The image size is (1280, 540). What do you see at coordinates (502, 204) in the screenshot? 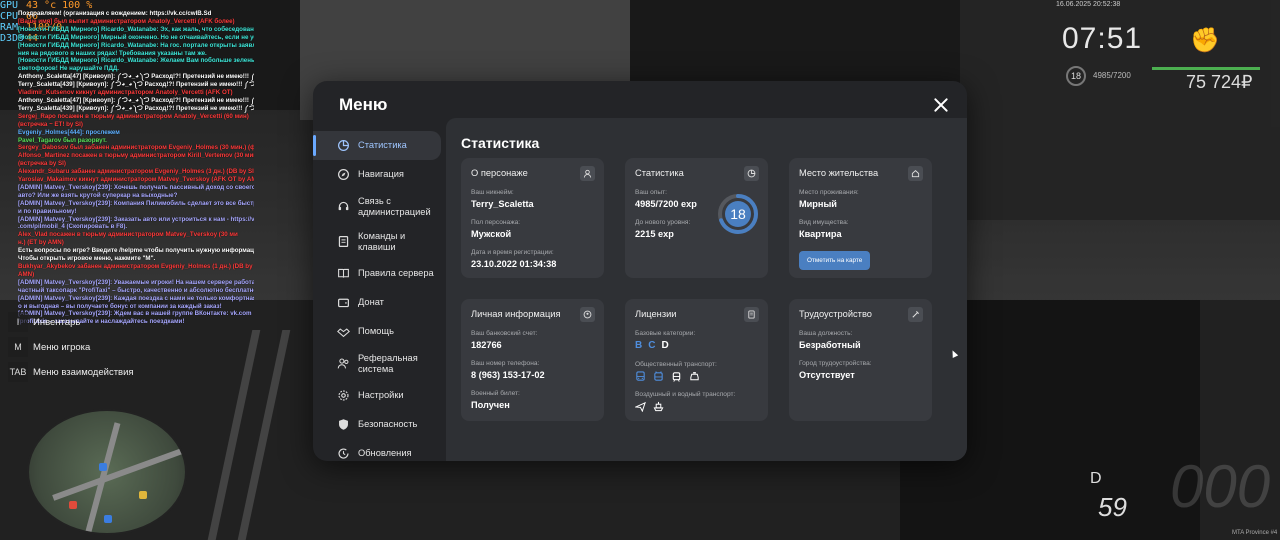
I see `nickname-value: Terry_Scaletta` at bounding box center [502, 204].